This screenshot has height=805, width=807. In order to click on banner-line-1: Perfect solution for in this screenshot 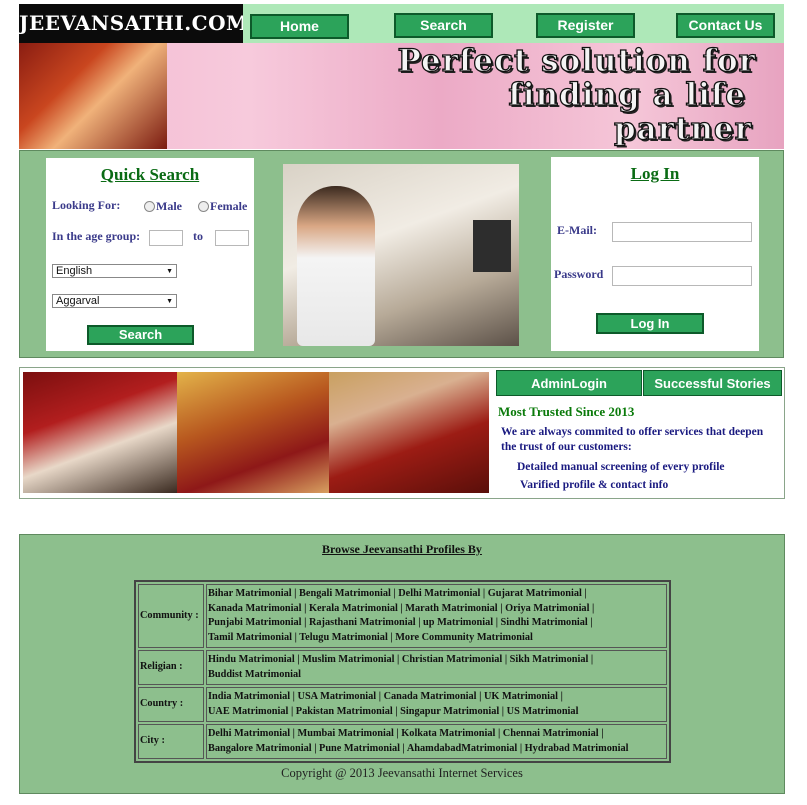, I will do `click(576, 61)`.